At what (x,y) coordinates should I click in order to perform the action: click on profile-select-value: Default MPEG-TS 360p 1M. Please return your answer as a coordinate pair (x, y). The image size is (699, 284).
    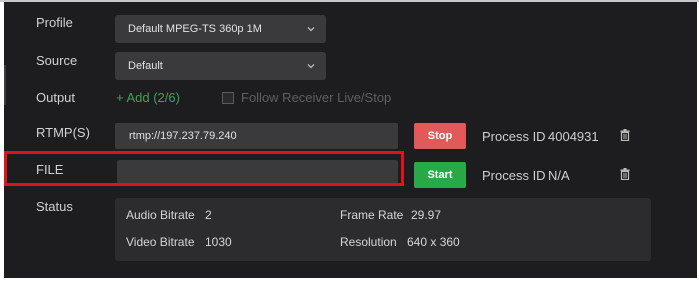
    Looking at the image, I should click on (195, 29).